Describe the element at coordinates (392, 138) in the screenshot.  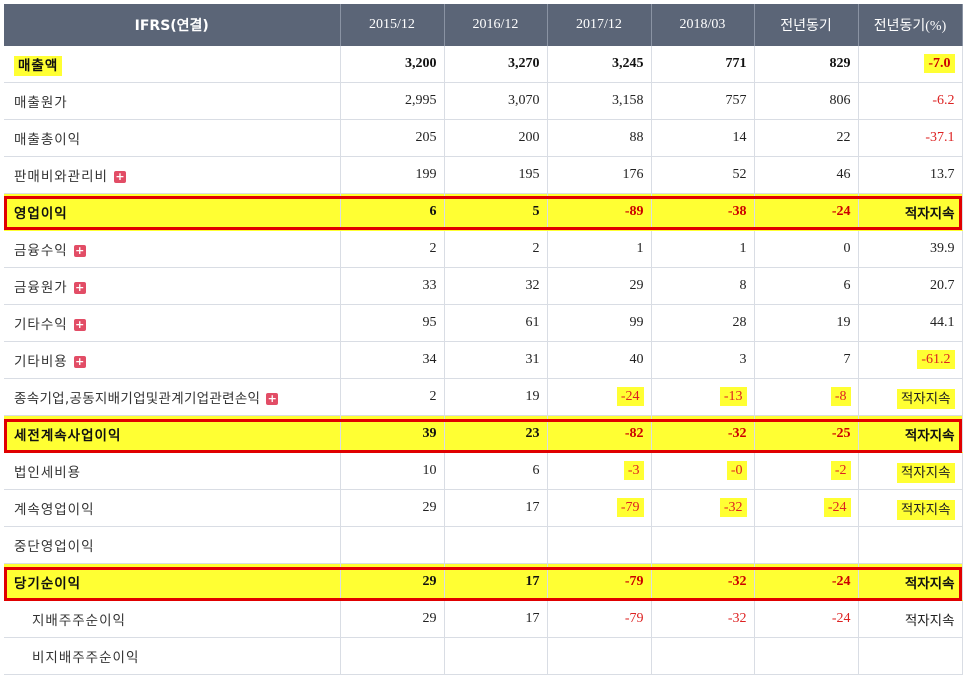
I see `cell: 205` at that location.